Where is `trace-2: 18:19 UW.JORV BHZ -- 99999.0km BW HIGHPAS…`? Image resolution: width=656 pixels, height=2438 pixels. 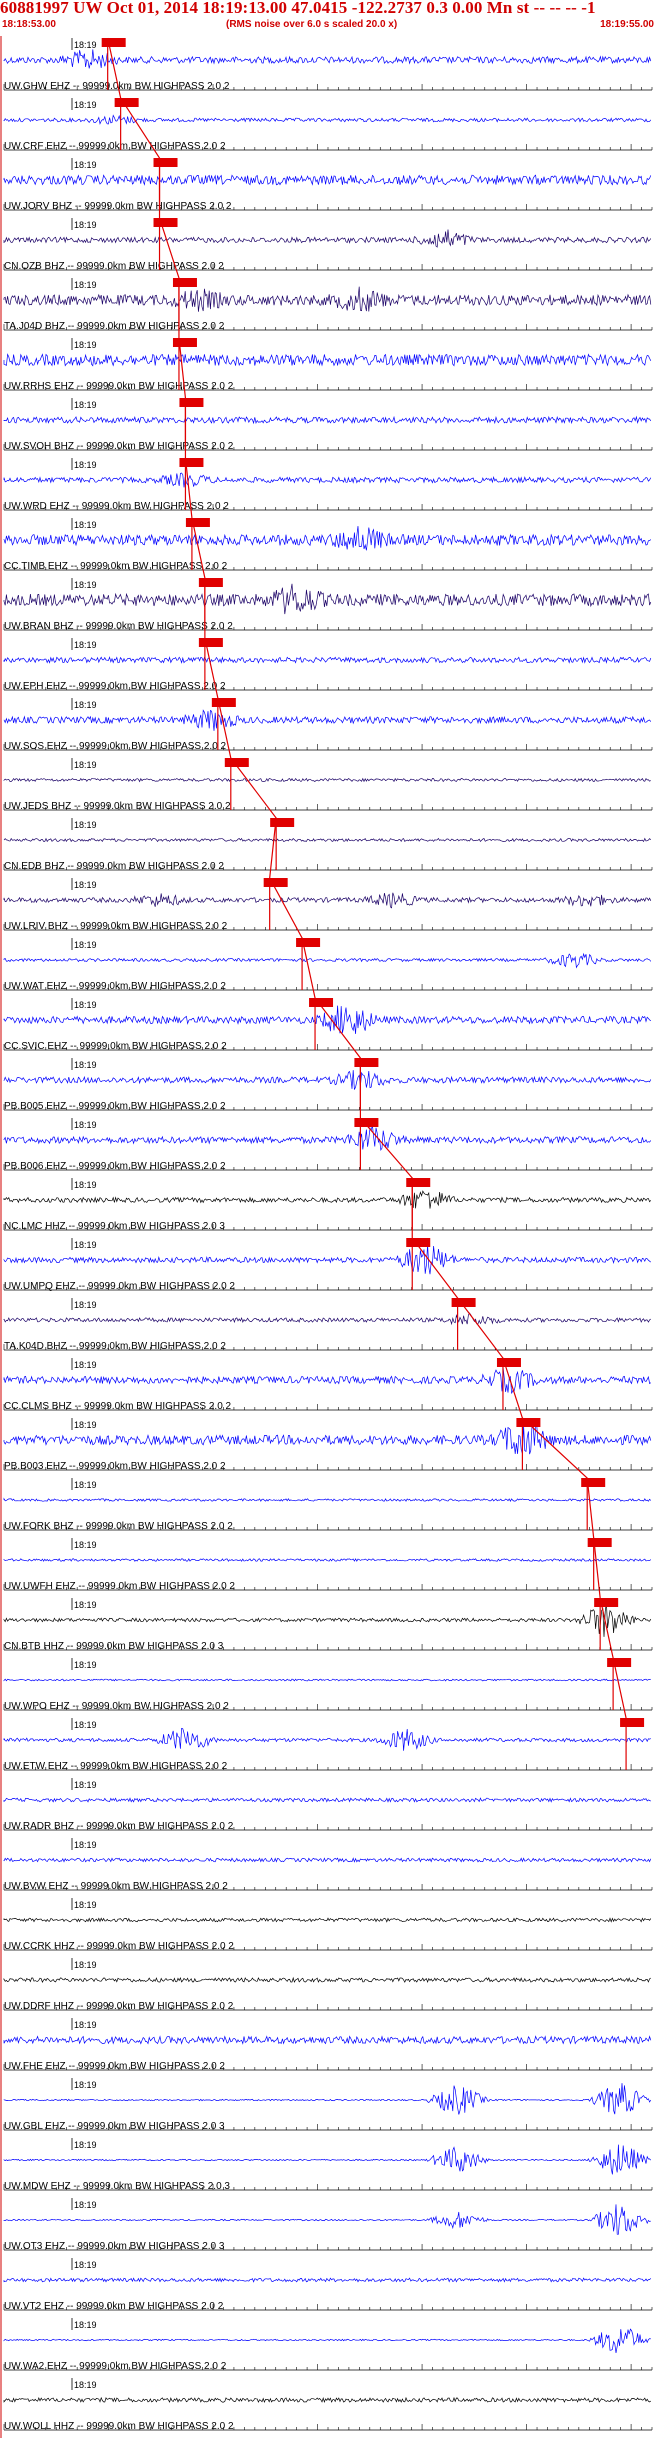 trace-2: 18:19 UW.JORV BHZ -- 99999.0km BW HIGHPAS… is located at coordinates (328, 185).